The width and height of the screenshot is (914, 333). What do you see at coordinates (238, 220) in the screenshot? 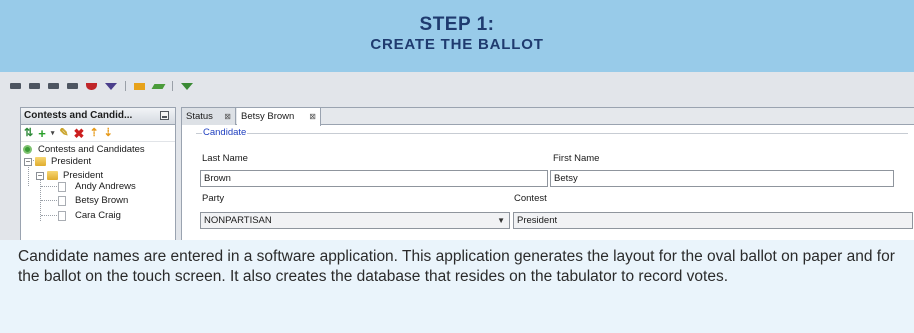
I see `party-select-value: NONPARTISAN` at bounding box center [238, 220].